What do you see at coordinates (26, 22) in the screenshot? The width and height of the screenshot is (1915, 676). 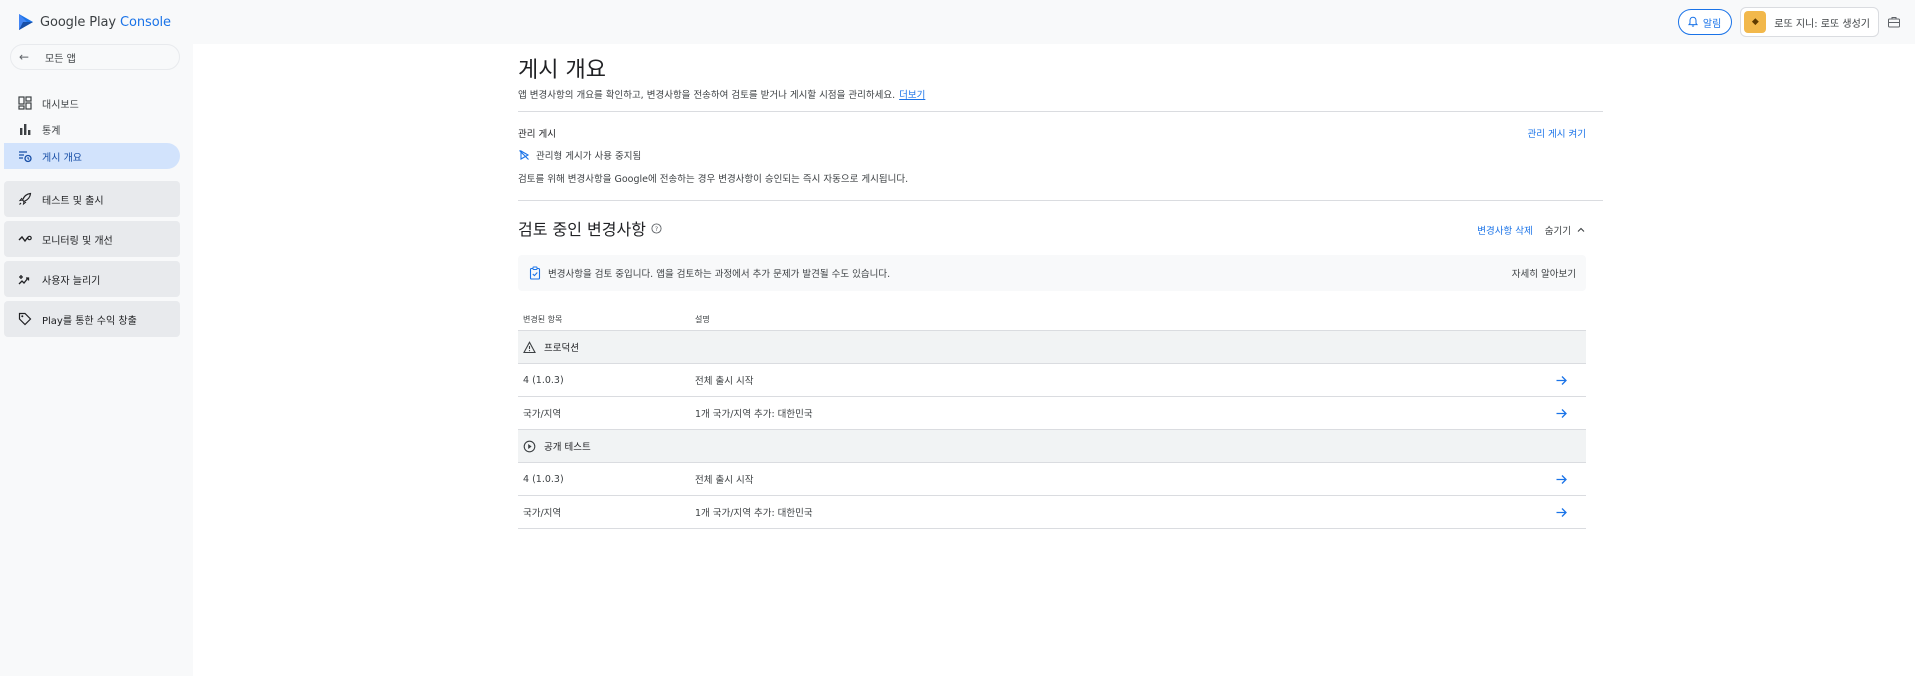 I see `play-console-logo-icon` at bounding box center [26, 22].